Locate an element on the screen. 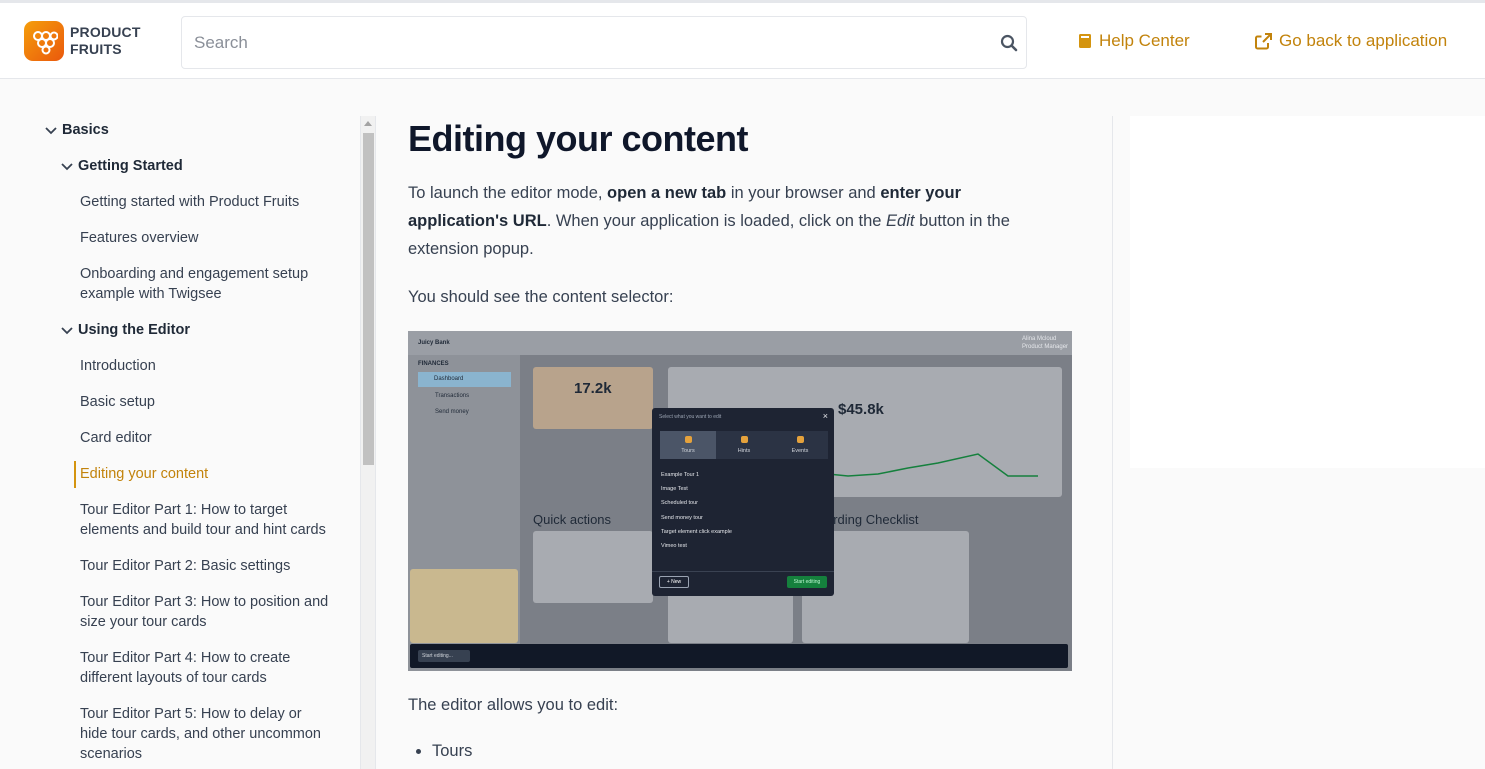 The height and width of the screenshot is (769, 1485). nav-item-introduction: Introduction is located at coordinates (118, 366).